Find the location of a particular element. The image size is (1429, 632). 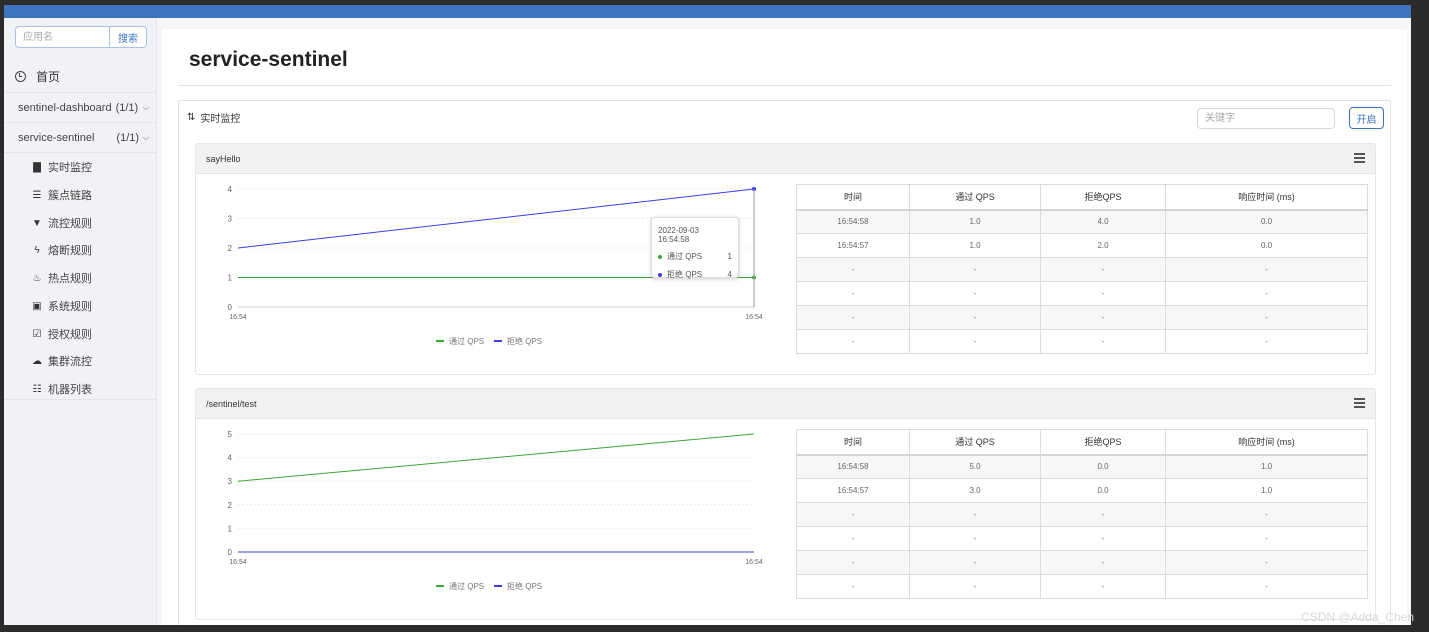

sidebar-item-hotspot-rules: ♨ 热点规则 is located at coordinates (80, 278).